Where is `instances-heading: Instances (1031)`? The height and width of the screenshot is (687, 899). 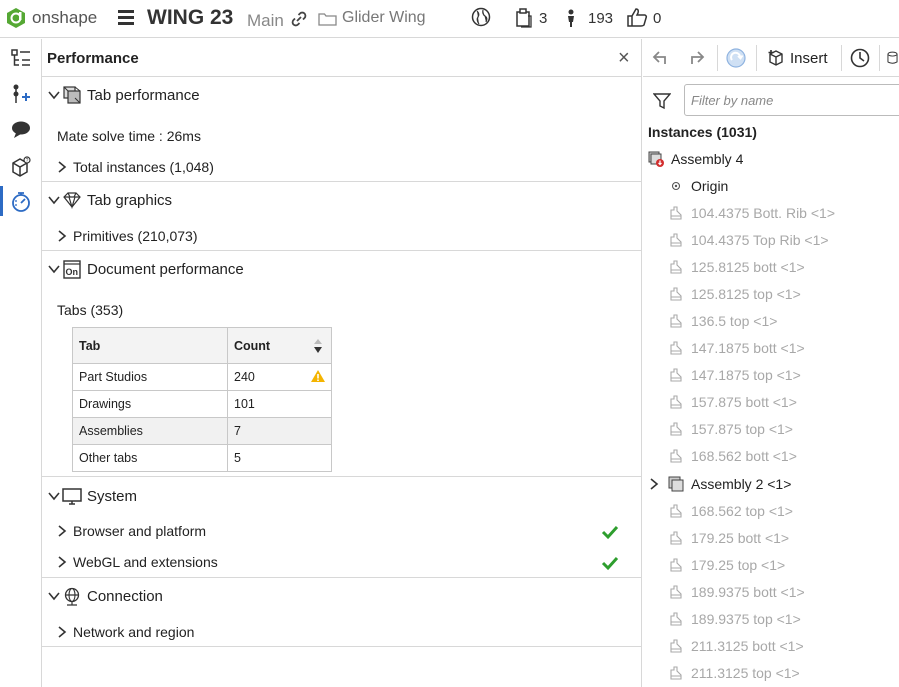
instances-heading: Instances (1031) is located at coordinates (702, 132).